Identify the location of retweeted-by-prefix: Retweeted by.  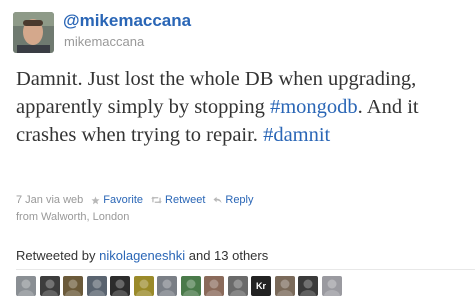
(58, 255).